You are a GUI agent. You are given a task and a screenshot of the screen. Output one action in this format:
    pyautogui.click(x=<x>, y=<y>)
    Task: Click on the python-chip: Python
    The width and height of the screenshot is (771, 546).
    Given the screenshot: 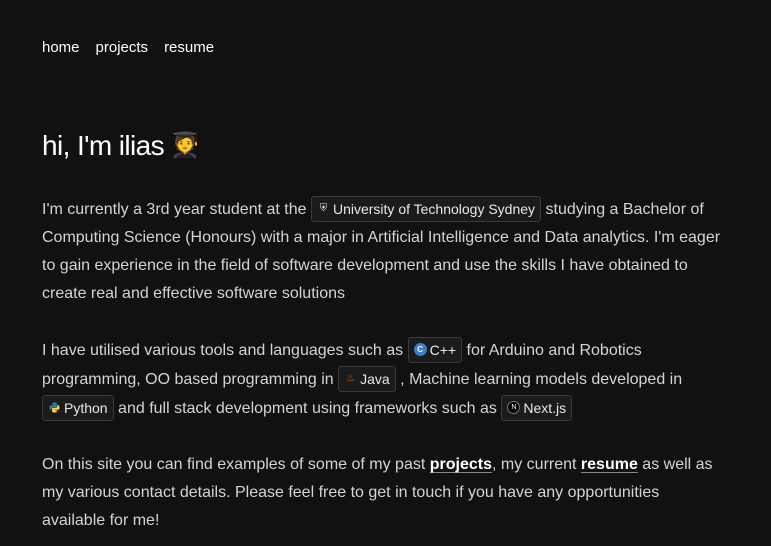 What is the action you would take?
    pyautogui.click(x=78, y=407)
    